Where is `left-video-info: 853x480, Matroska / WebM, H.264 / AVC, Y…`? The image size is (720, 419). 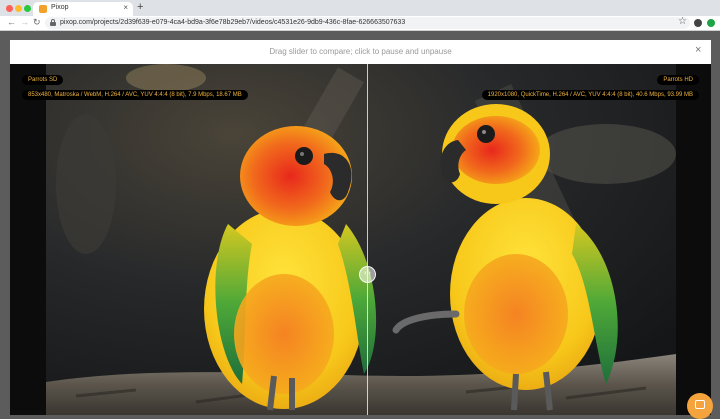
left-video-info: 853x480, Matroska / WebM, H.264 / AVC, Y… is located at coordinates (135, 95).